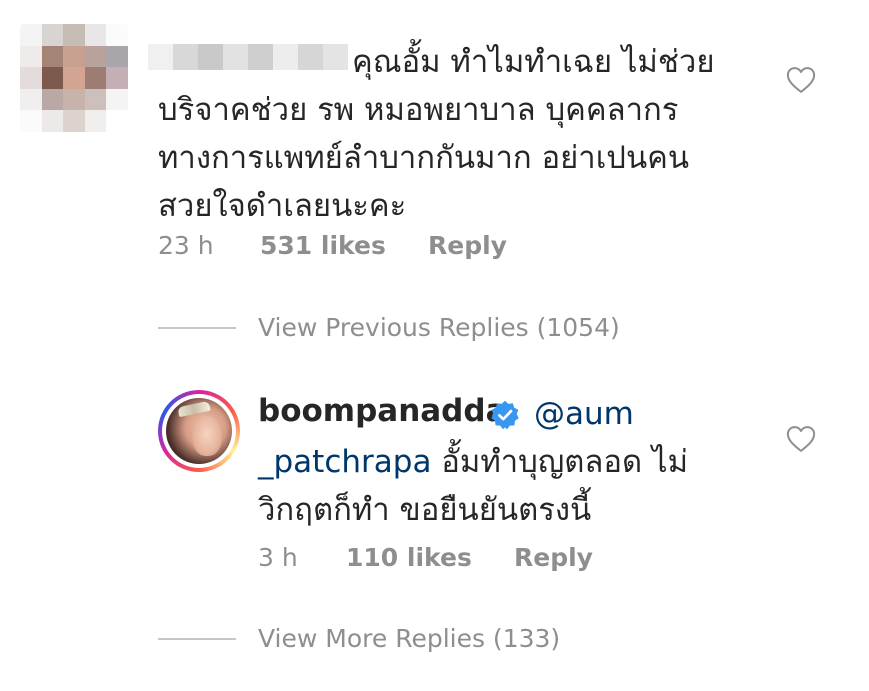  I want to click on avatar-blurred, so click(74, 78).